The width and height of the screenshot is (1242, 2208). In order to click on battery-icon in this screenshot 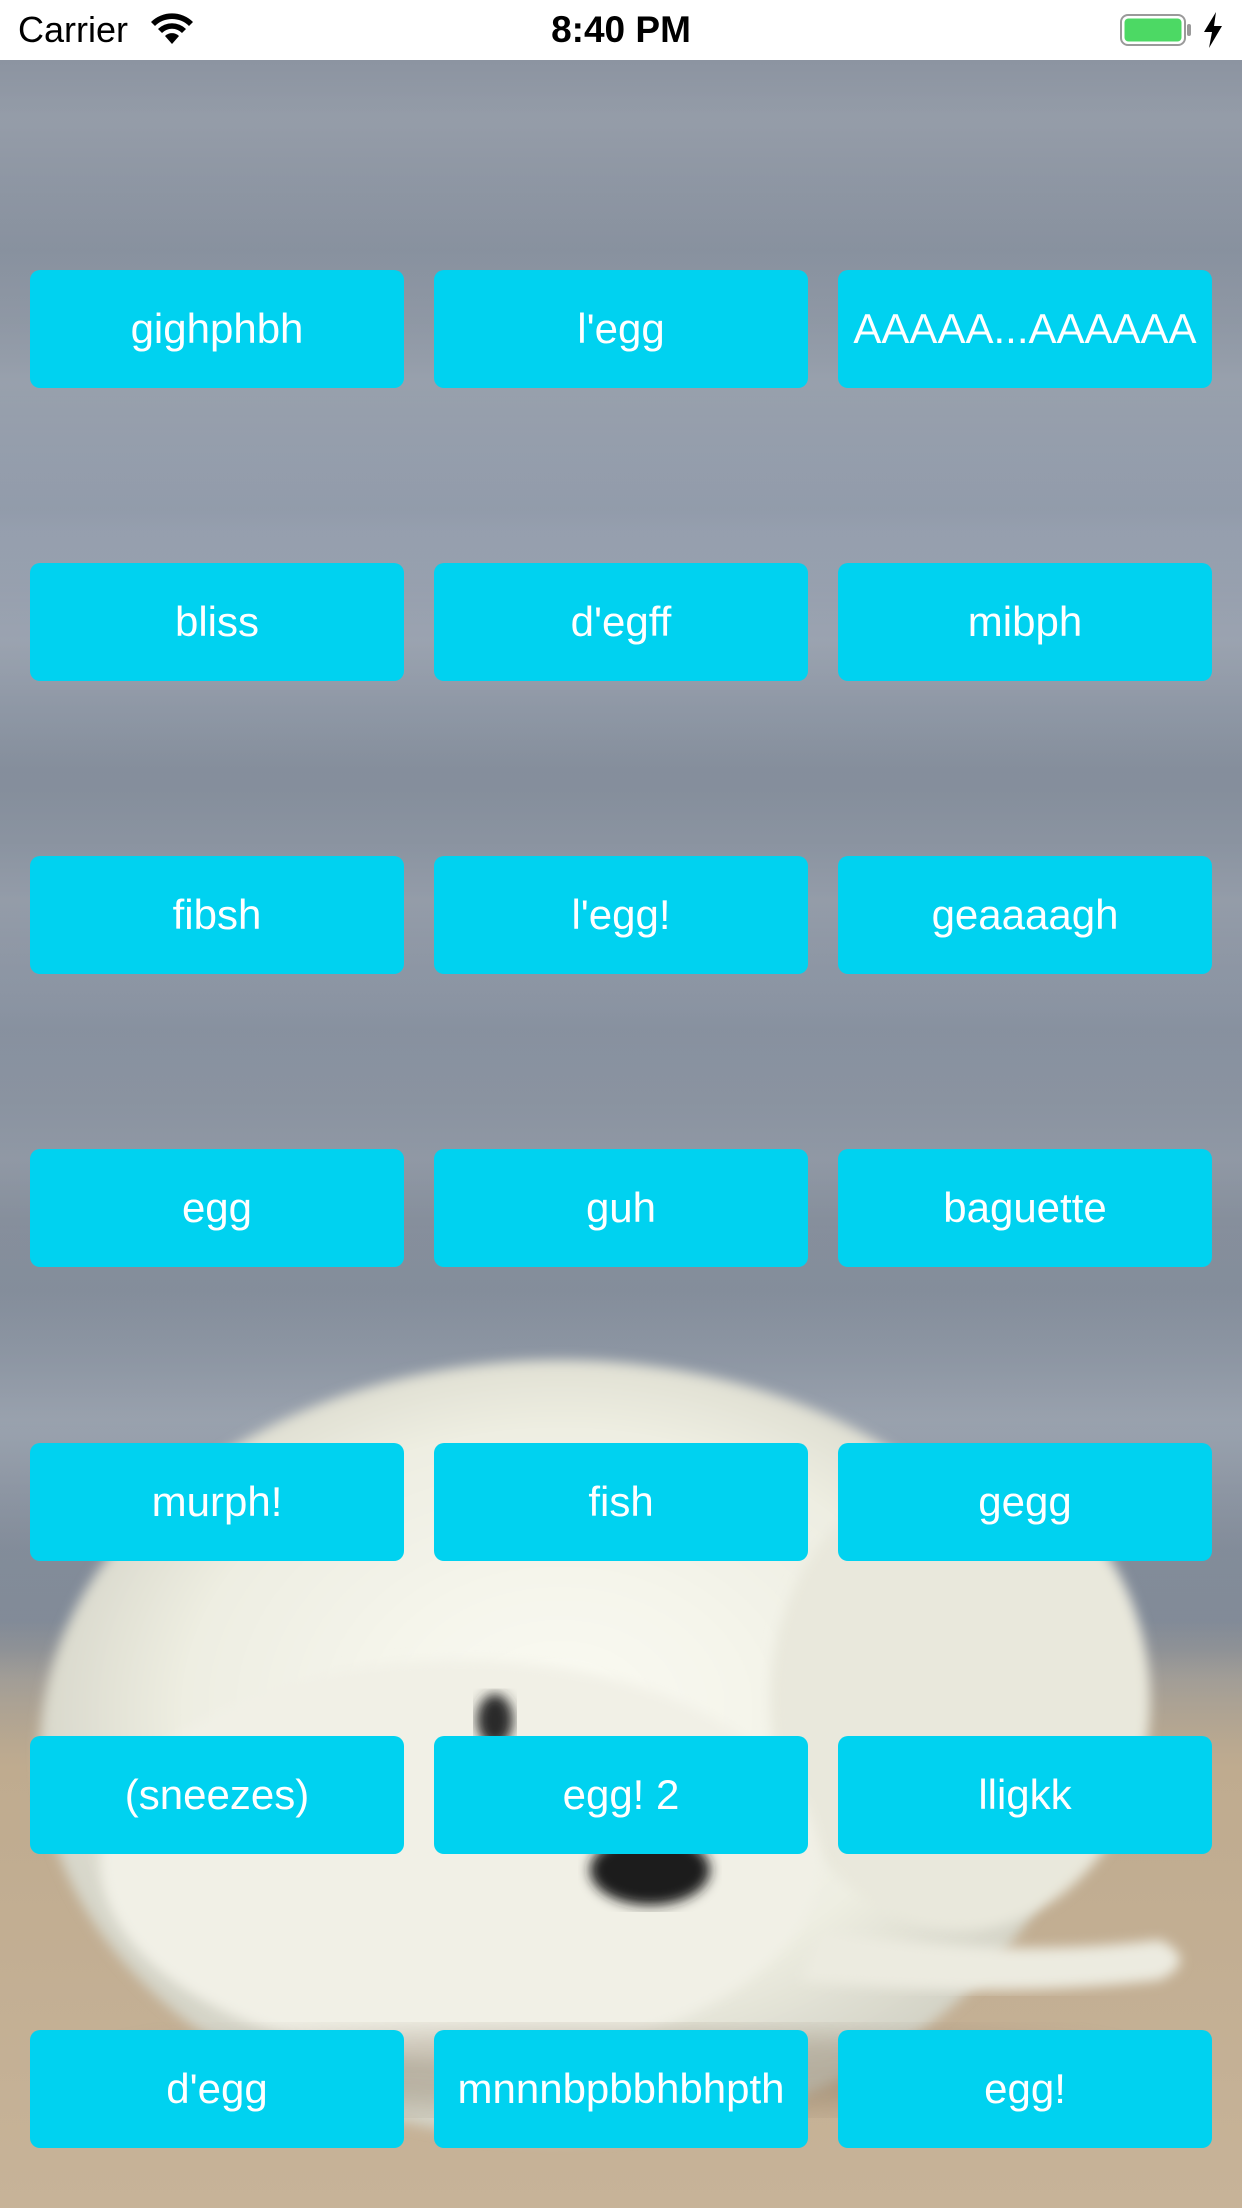, I will do `click(1155, 30)`.